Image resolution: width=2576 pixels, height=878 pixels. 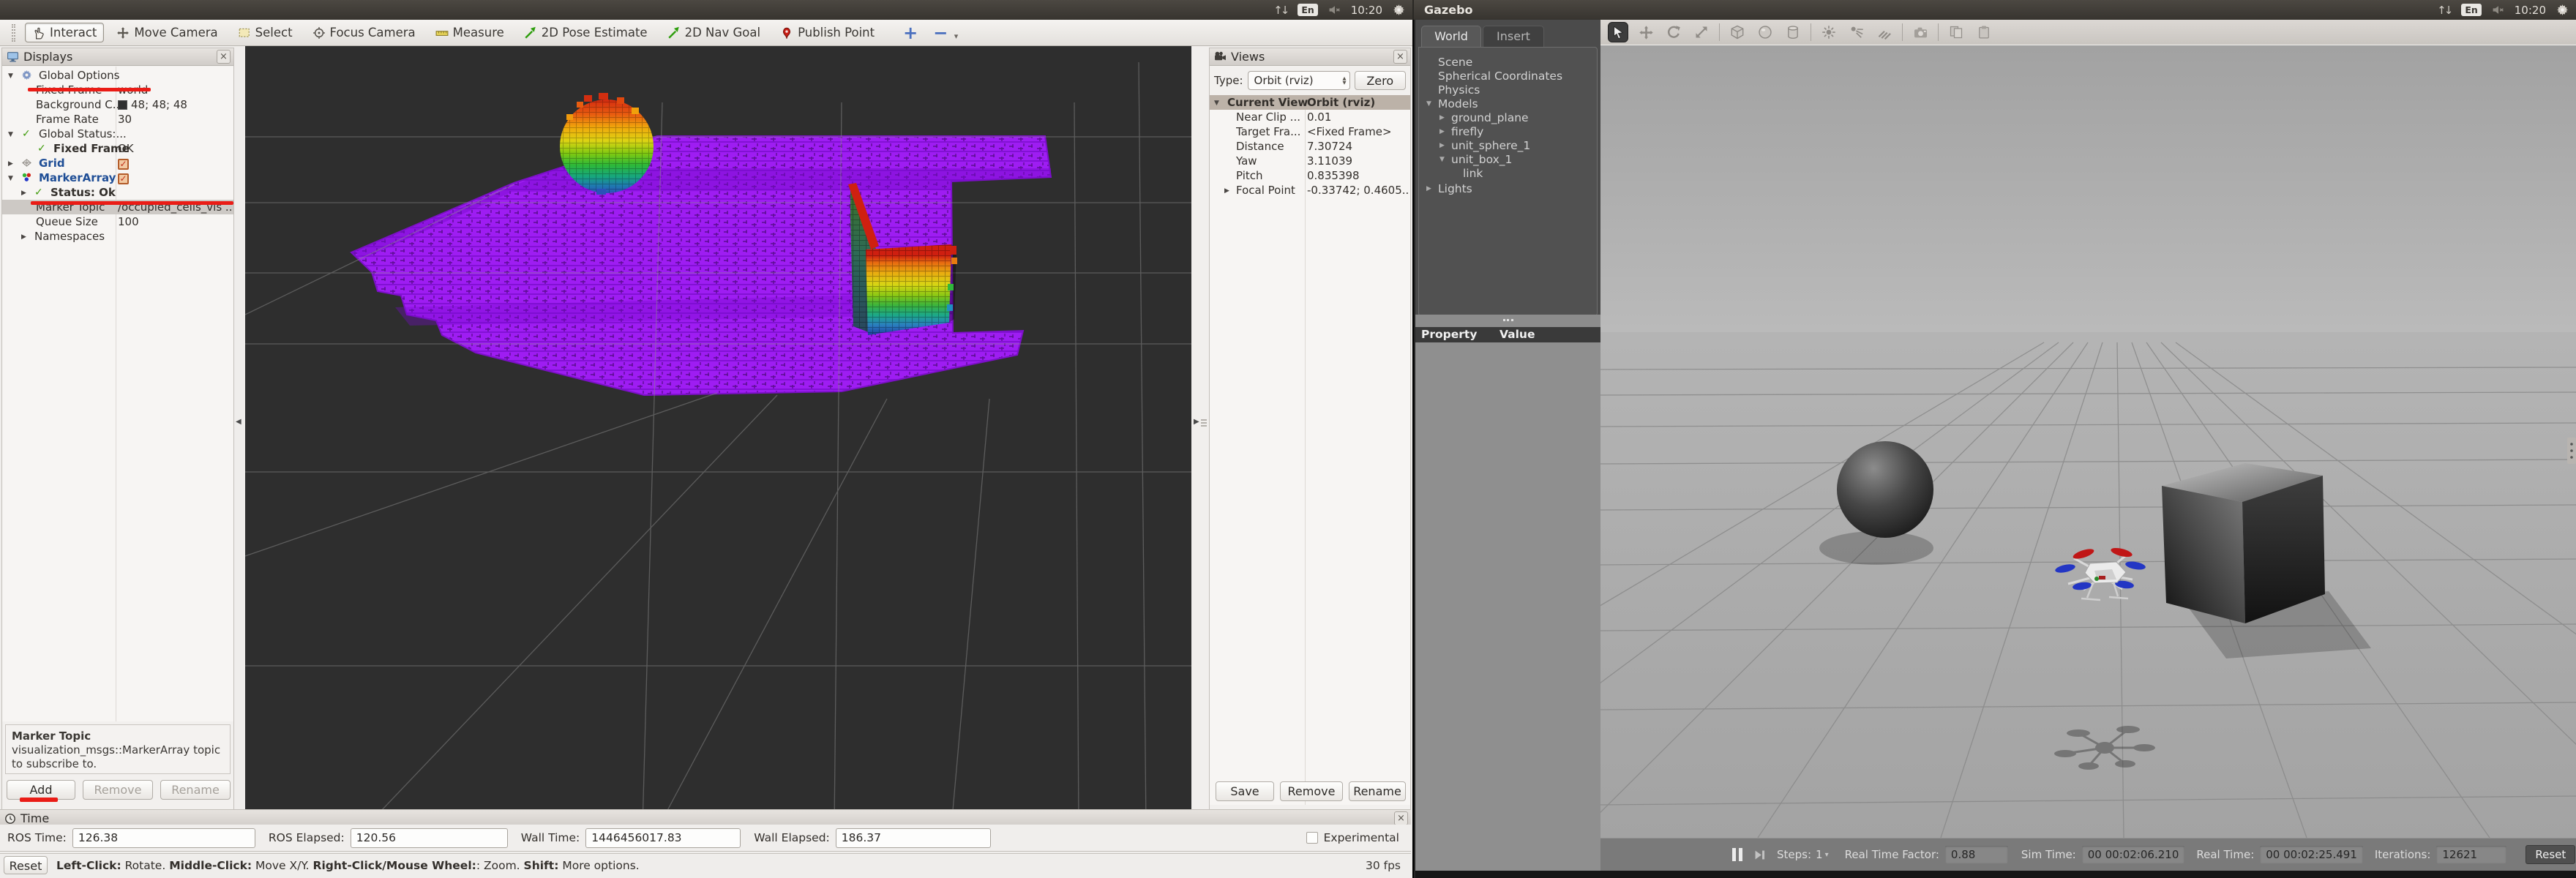 I want to click on steps-value: 1, so click(x=1819, y=854).